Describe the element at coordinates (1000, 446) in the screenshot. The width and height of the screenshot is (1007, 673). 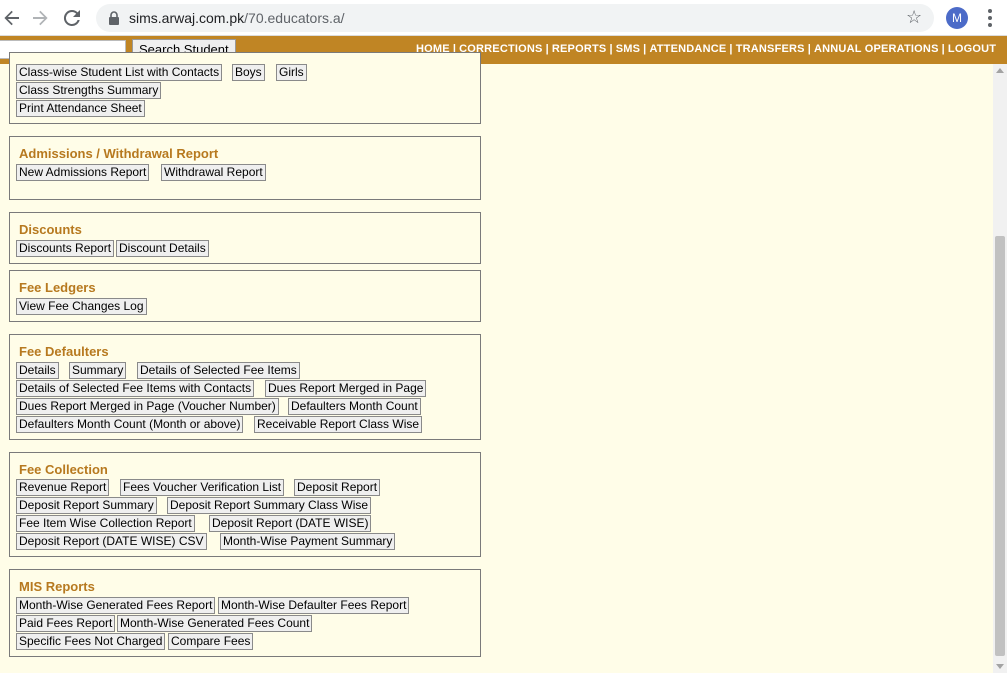
I see `scroll-thumb` at that location.